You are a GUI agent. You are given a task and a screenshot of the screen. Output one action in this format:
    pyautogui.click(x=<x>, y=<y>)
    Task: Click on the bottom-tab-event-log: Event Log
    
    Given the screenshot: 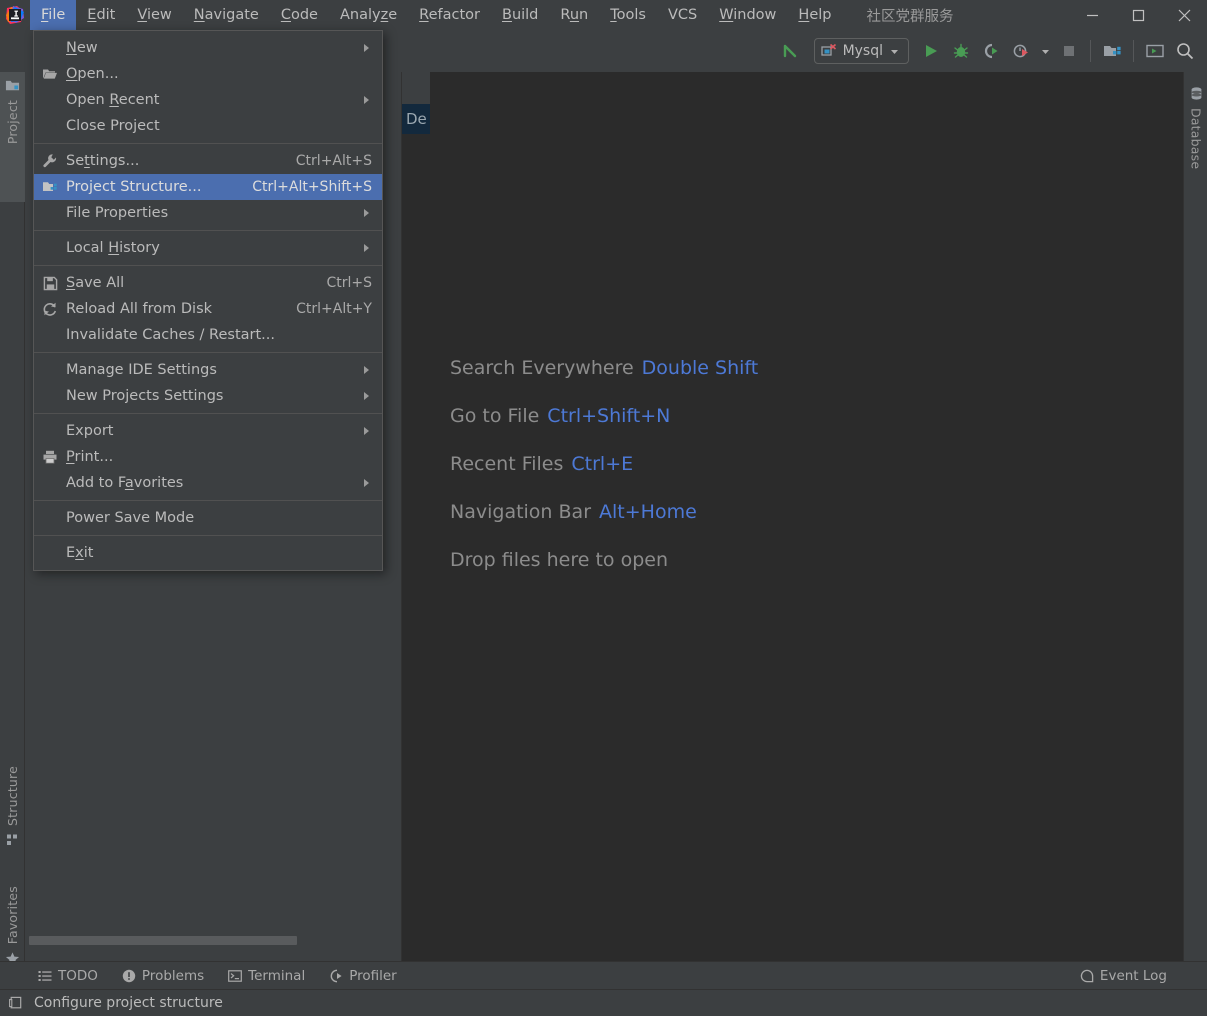 What is the action you would take?
    pyautogui.click(x=1123, y=976)
    